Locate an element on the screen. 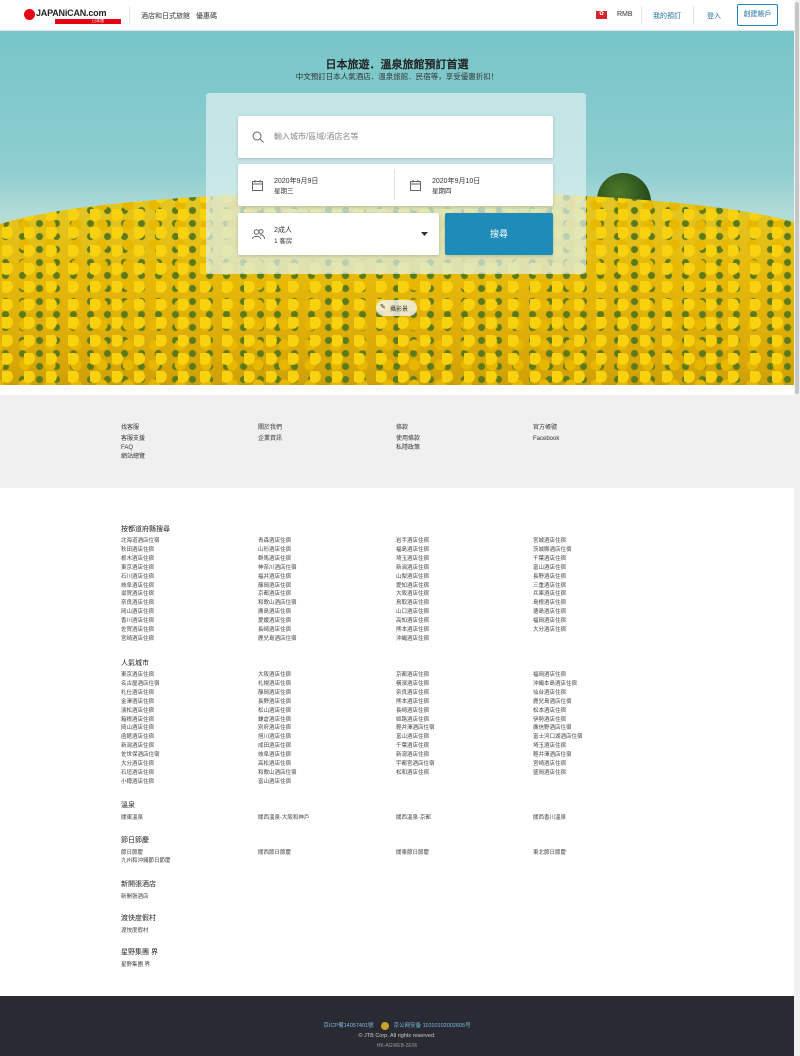 The image size is (800, 1056). prefecture-link: 熊本酒店住宿 is located at coordinates (412, 630).